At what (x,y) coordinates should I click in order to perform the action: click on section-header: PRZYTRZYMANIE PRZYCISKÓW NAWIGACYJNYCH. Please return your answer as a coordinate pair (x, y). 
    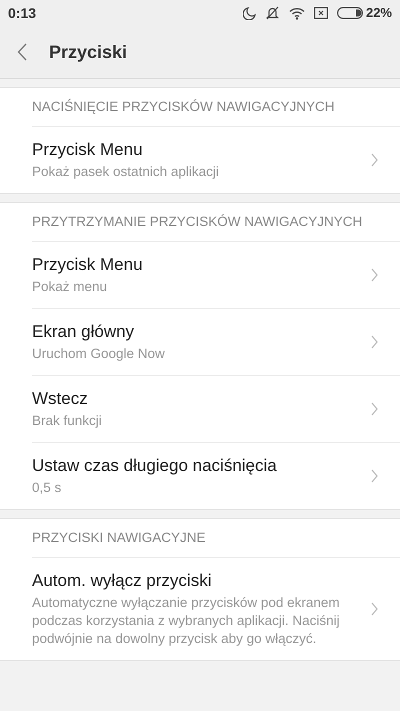
    Looking at the image, I should click on (198, 221).